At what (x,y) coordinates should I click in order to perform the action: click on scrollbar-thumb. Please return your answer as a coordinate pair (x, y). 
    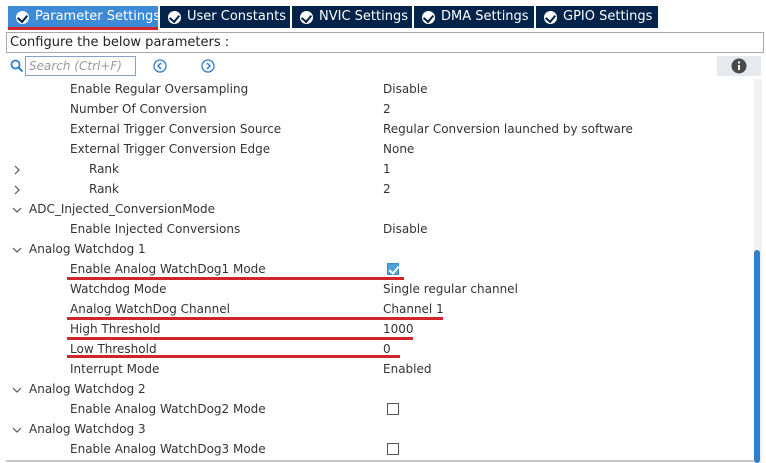
    Looking at the image, I should click on (757, 356).